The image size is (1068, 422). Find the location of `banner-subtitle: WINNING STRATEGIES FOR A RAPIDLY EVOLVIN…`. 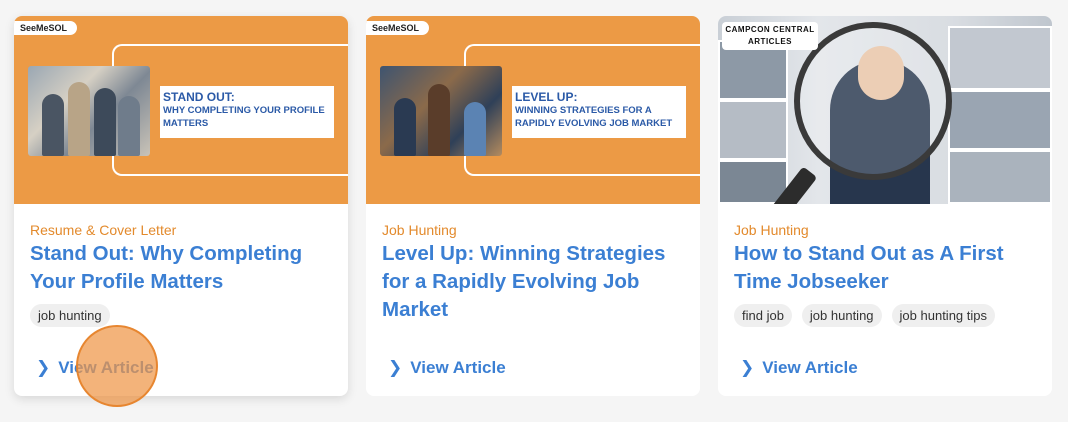

banner-subtitle: WINNING STRATEGIES FOR A RAPIDLY EVOLVIN… is located at coordinates (594, 117).